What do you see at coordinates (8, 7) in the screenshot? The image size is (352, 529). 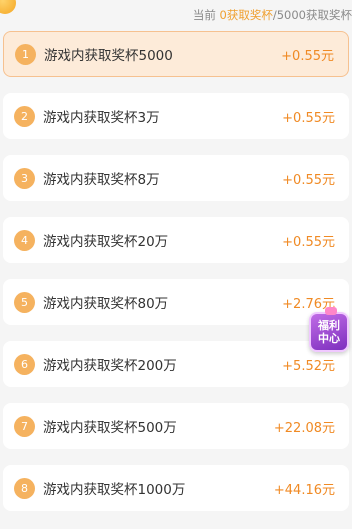 I see `coin-icon` at bounding box center [8, 7].